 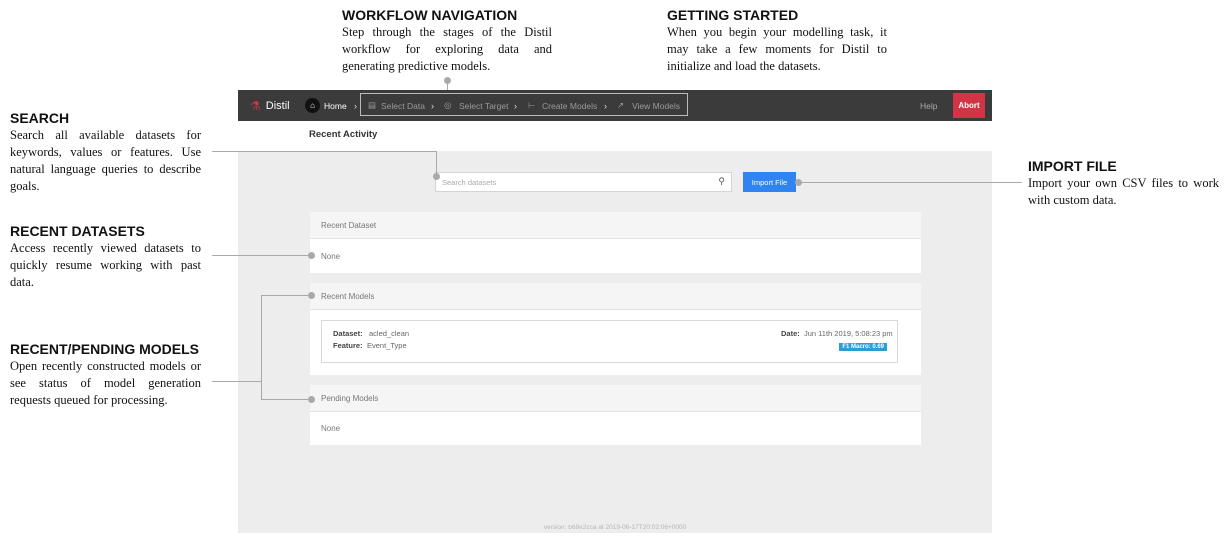 I want to click on date-label: Date:, so click(x=790, y=333).